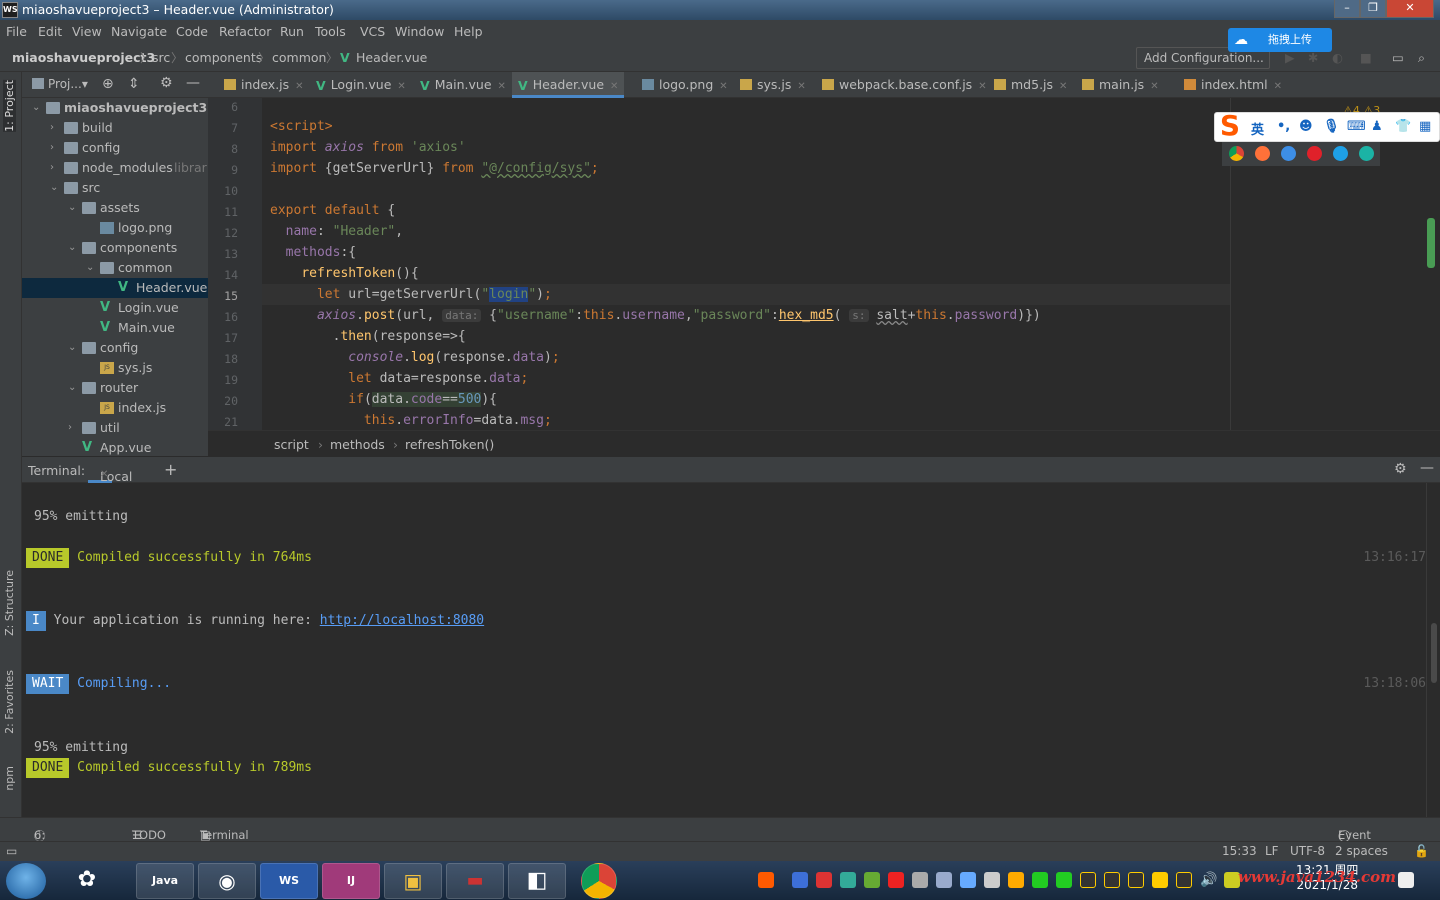  I want to click on file-encoding: UTF-8, so click(1307, 851).